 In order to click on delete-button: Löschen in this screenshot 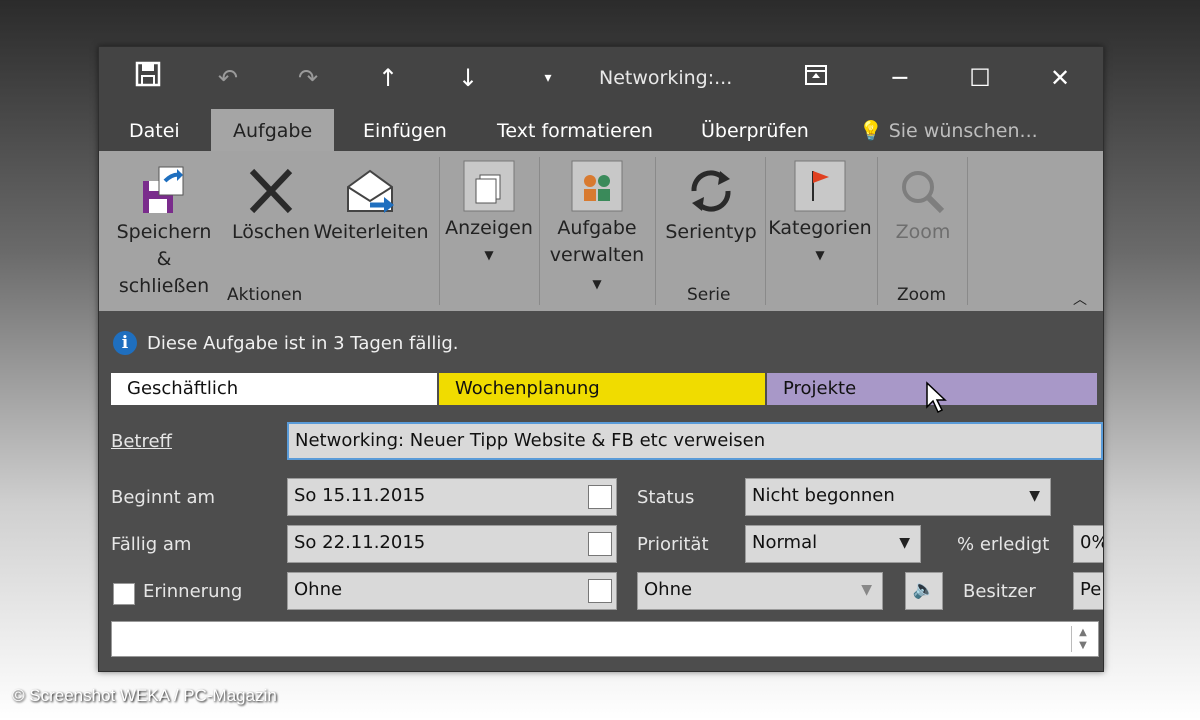, I will do `click(271, 204)`.